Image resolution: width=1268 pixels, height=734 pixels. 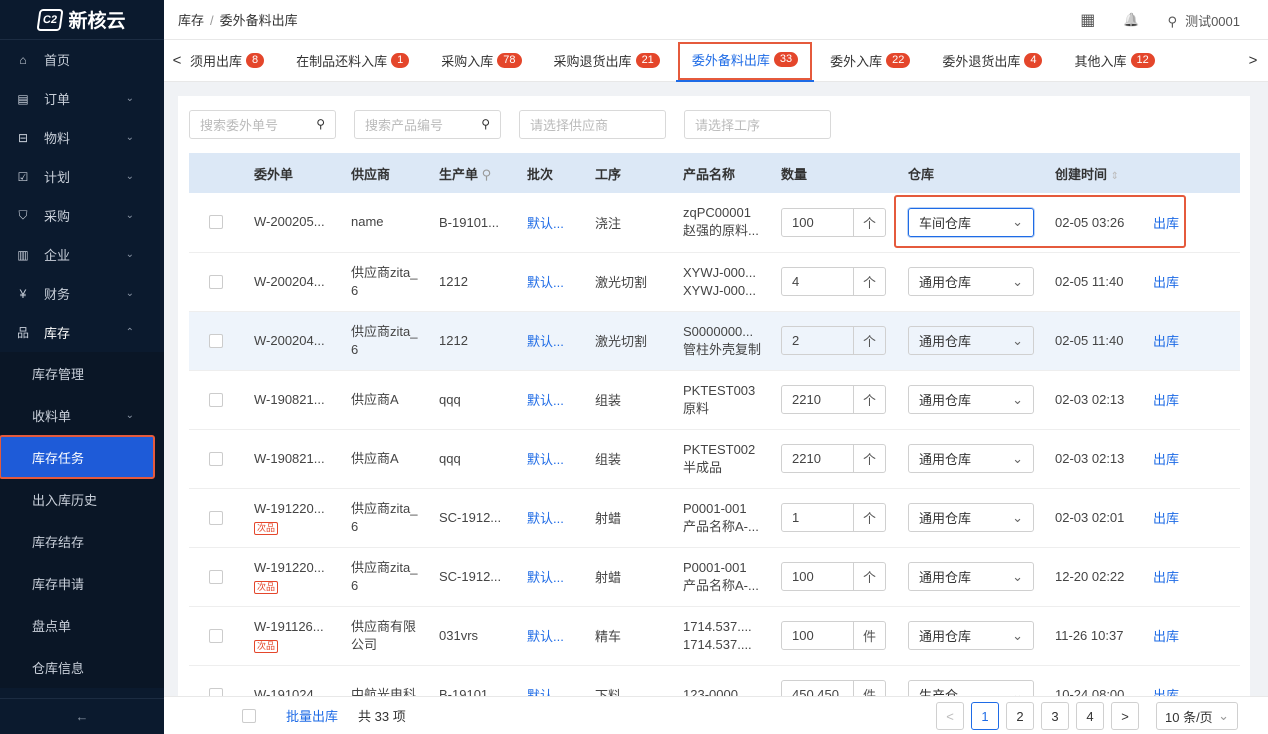 I want to click on quantity-input: 450.450 件, so click(x=833, y=688).